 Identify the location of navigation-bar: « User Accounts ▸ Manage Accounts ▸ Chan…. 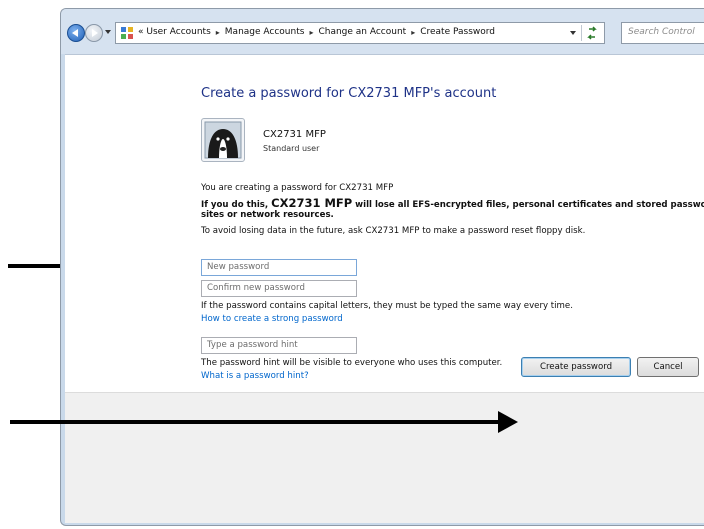
(382, 31).